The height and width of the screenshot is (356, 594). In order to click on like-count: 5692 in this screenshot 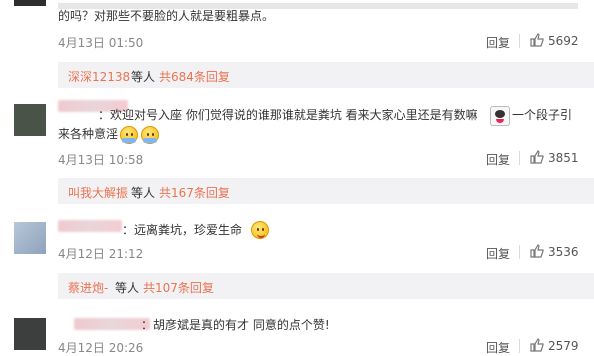, I will do `click(563, 41)`.